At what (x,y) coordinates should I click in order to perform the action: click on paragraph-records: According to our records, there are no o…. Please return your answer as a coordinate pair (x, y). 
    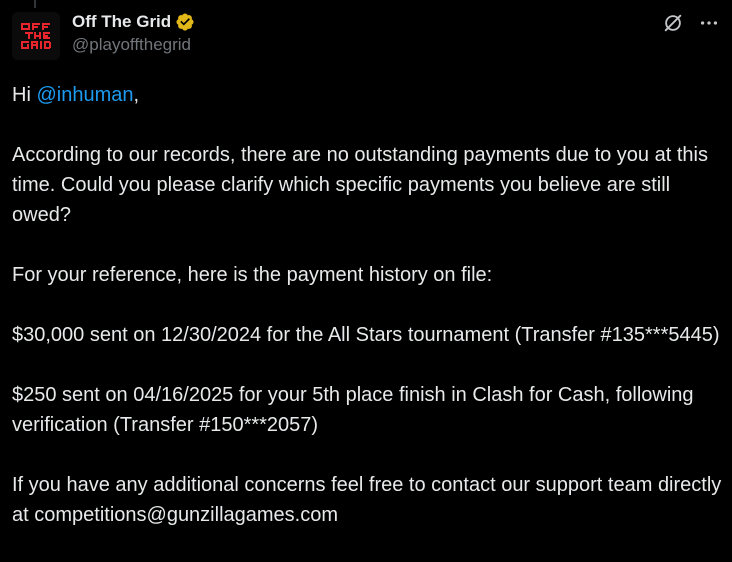
    Looking at the image, I should click on (360, 185).